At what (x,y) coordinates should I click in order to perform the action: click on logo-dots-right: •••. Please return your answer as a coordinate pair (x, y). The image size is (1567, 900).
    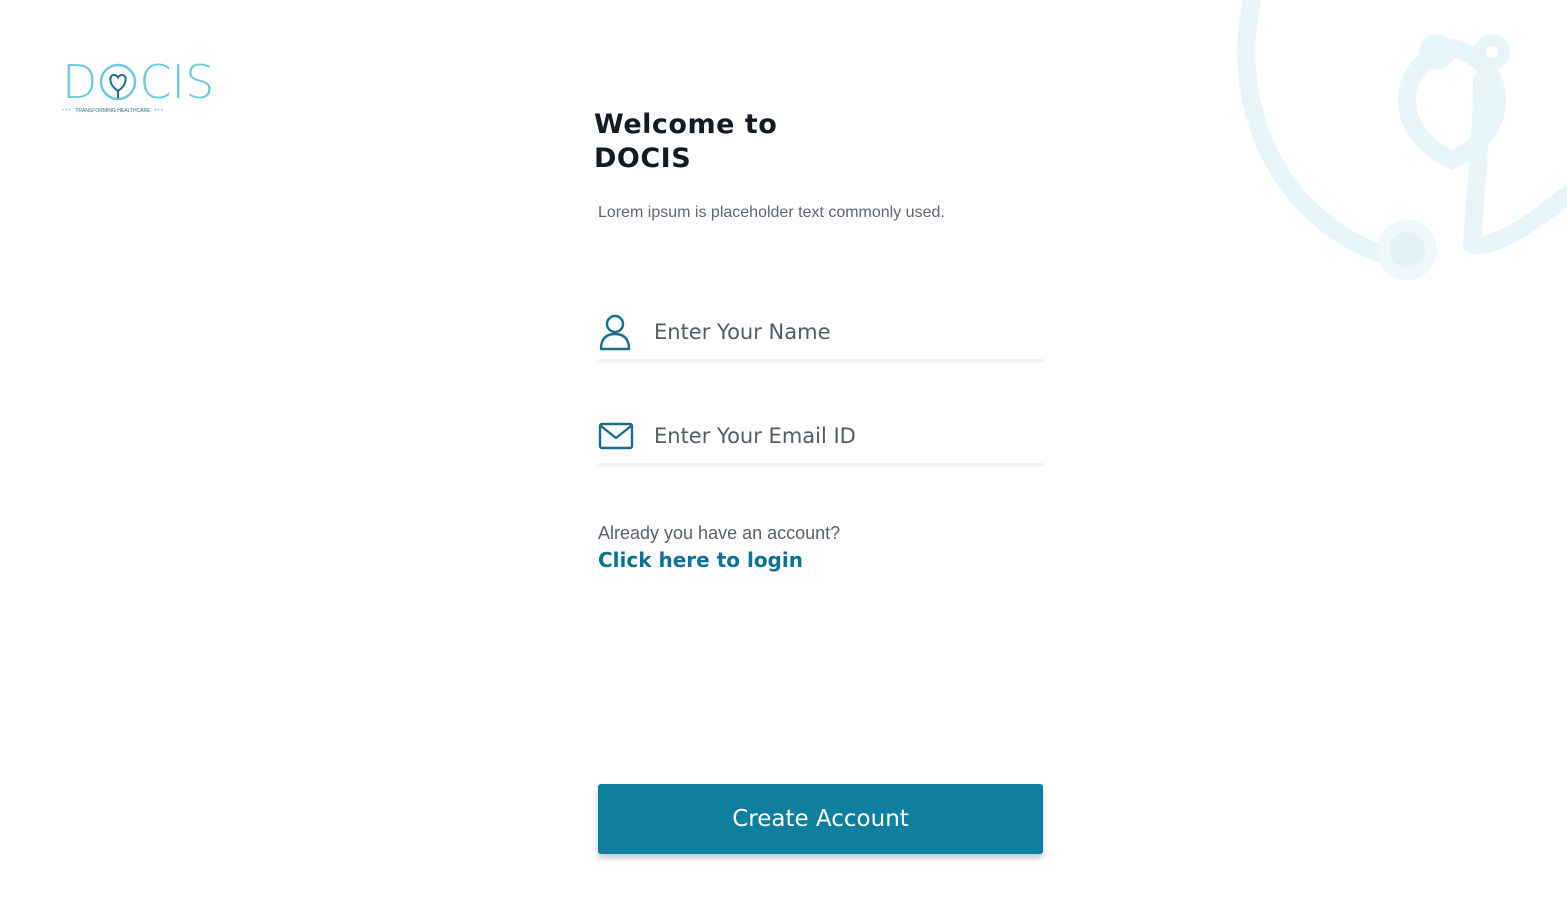
    Looking at the image, I should click on (159, 111).